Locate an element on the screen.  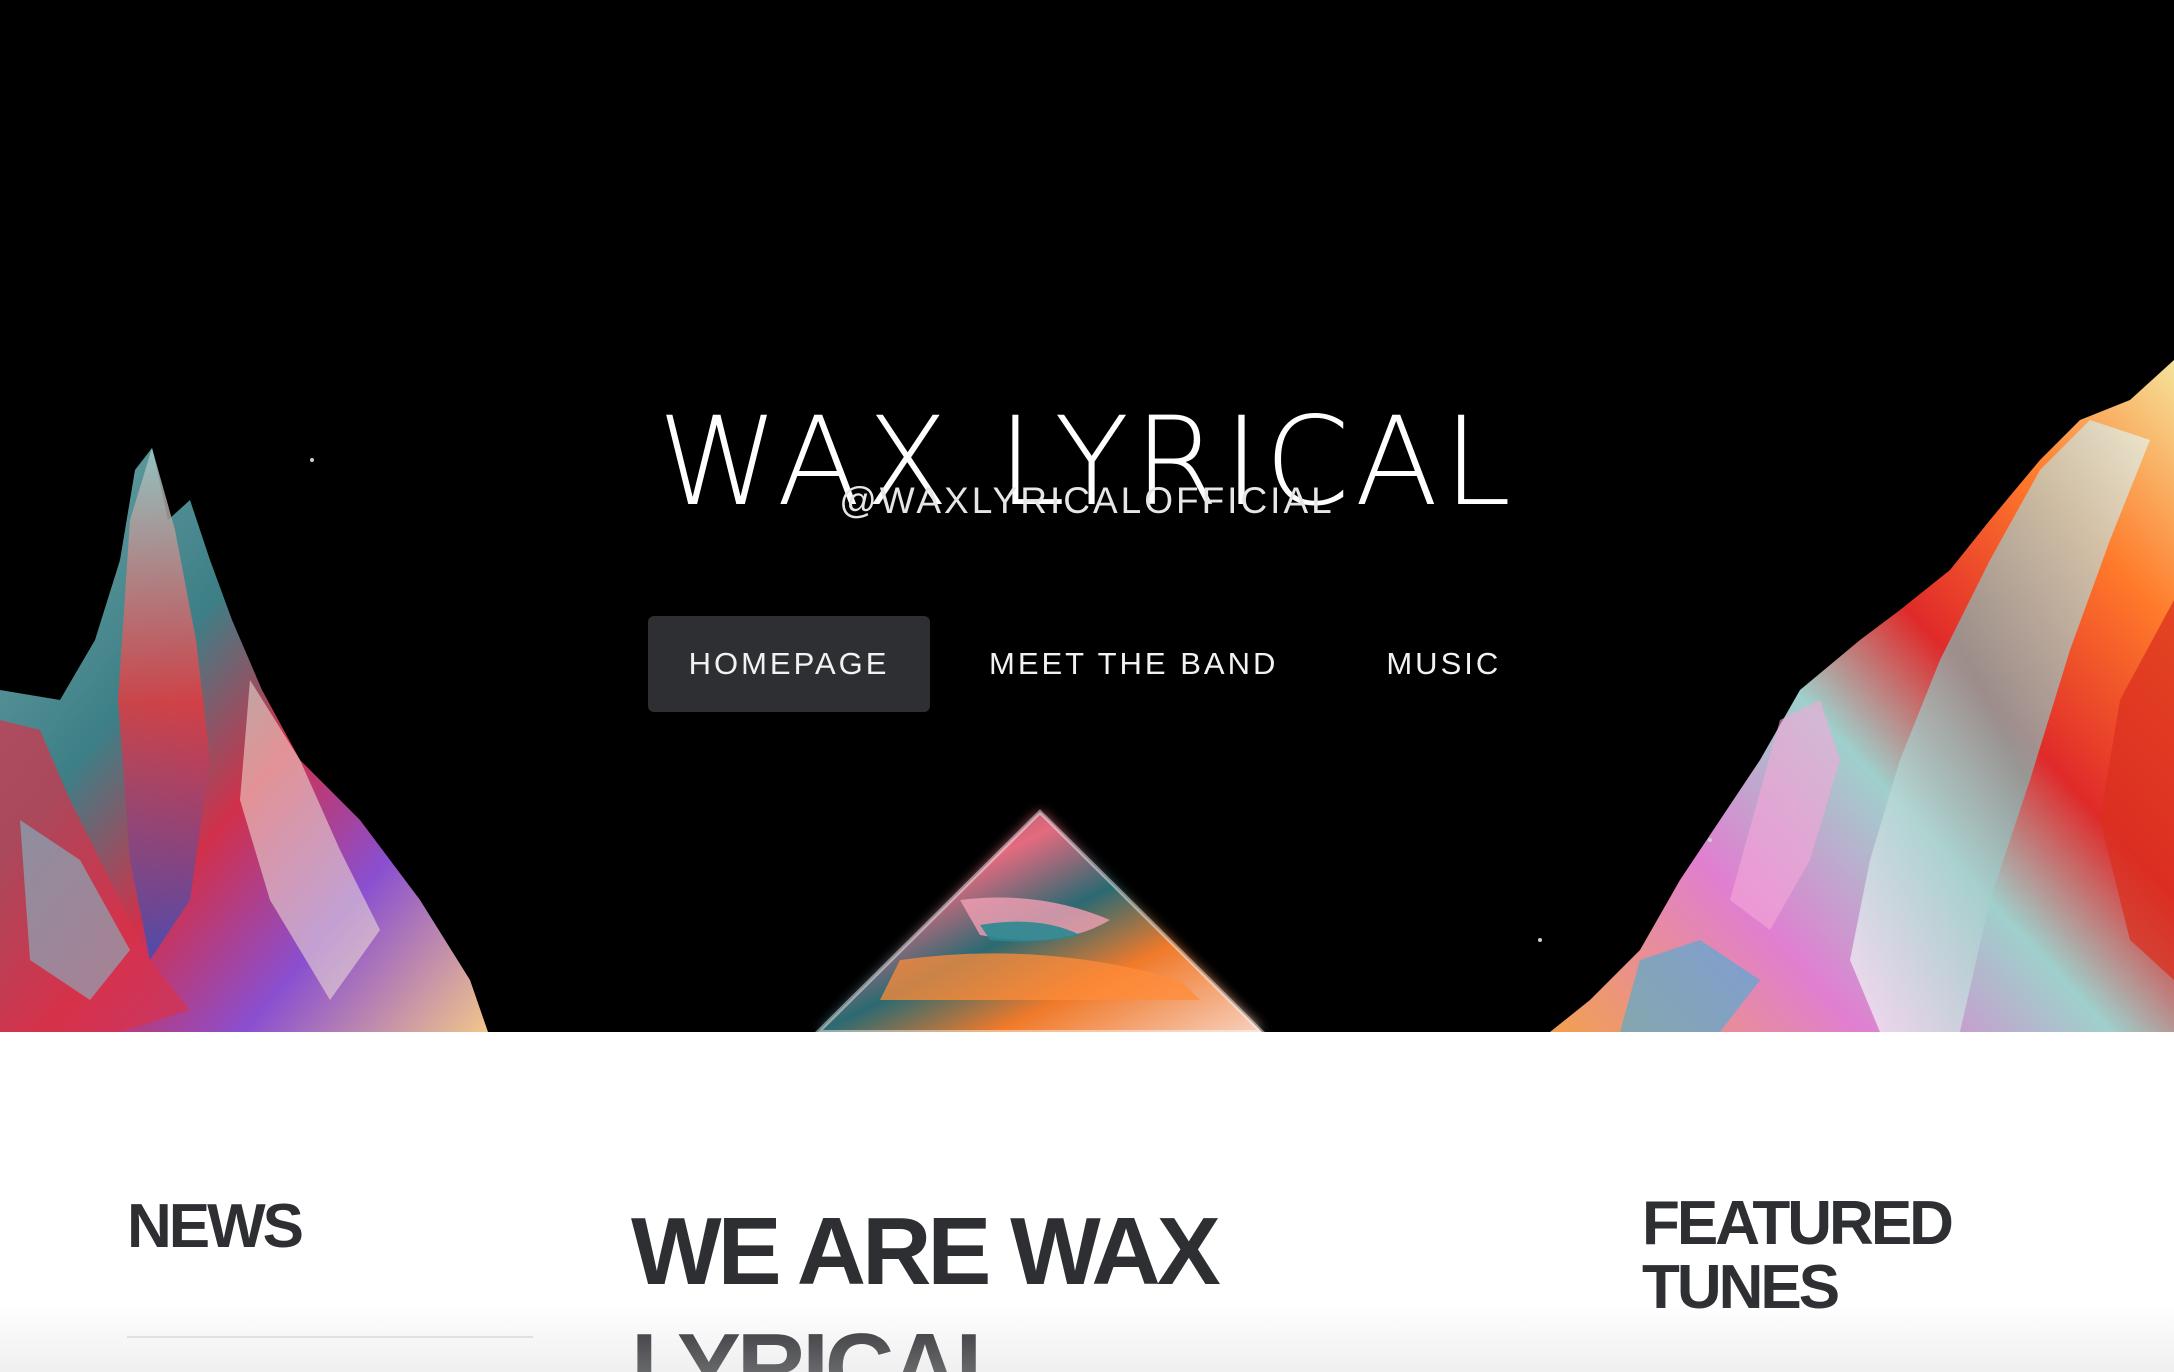
nav-meet-the-band: MEET THE BAND is located at coordinates (1133, 664).